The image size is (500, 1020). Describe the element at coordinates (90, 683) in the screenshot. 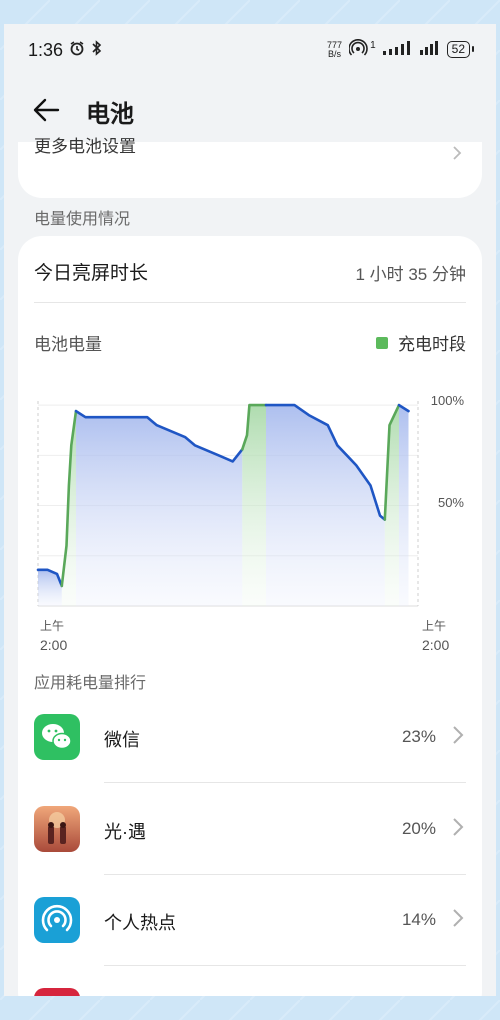

I see `app-rank-section-label: 应用耗电量排行` at that location.